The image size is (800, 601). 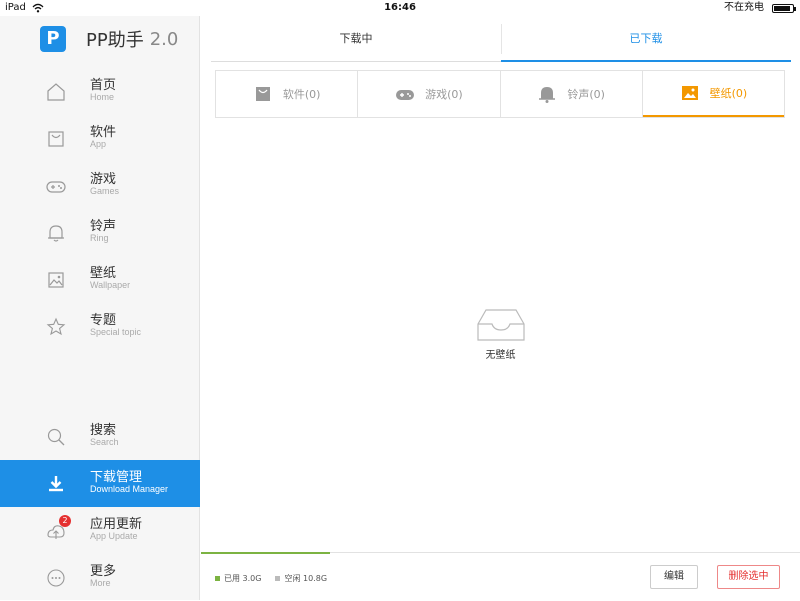 I want to click on more-icon, so click(x=56, y=578).